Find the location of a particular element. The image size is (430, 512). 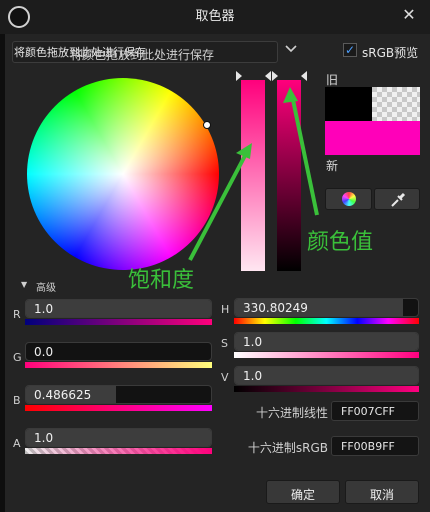

saturation-slider-handle-left-icon is located at coordinates (239, 76).